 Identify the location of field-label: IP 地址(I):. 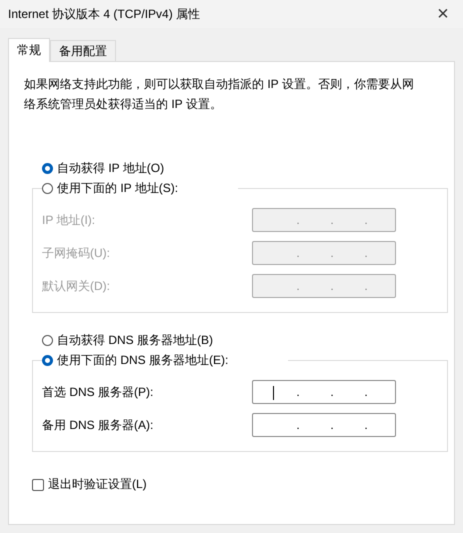
(69, 220).